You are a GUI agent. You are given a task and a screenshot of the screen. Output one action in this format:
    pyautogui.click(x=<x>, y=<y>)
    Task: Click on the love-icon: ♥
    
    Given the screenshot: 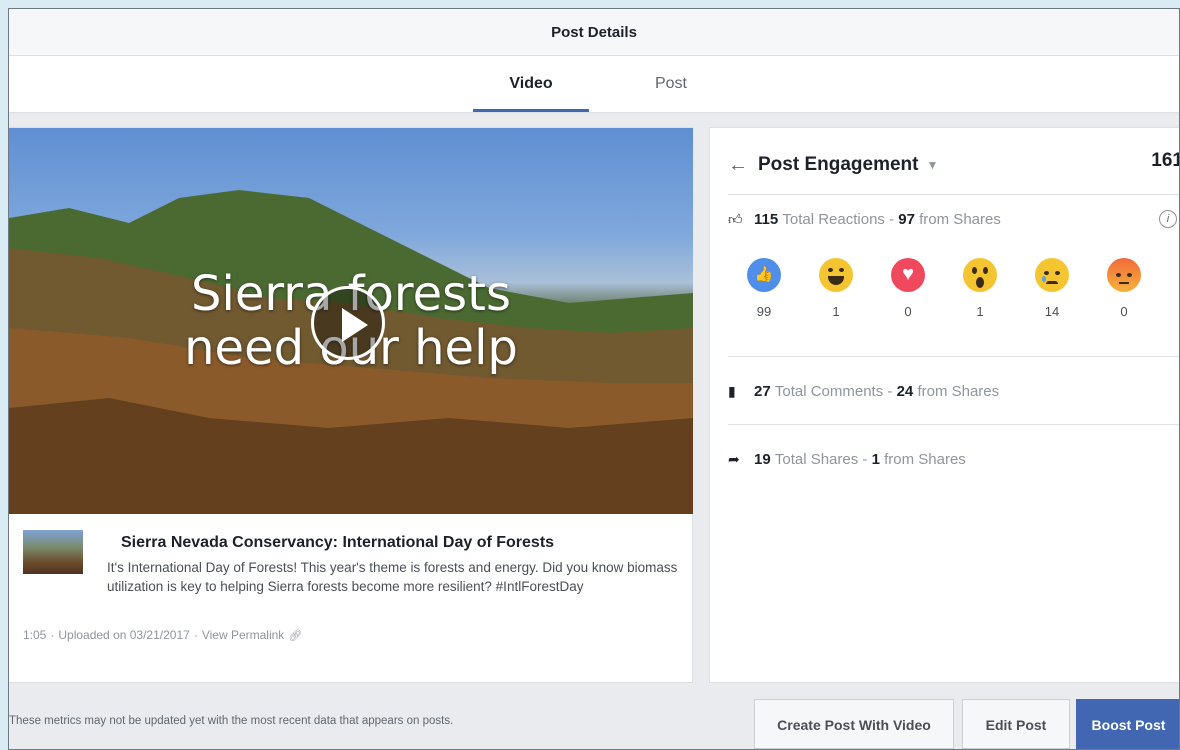 What is the action you would take?
    pyautogui.click(x=908, y=275)
    